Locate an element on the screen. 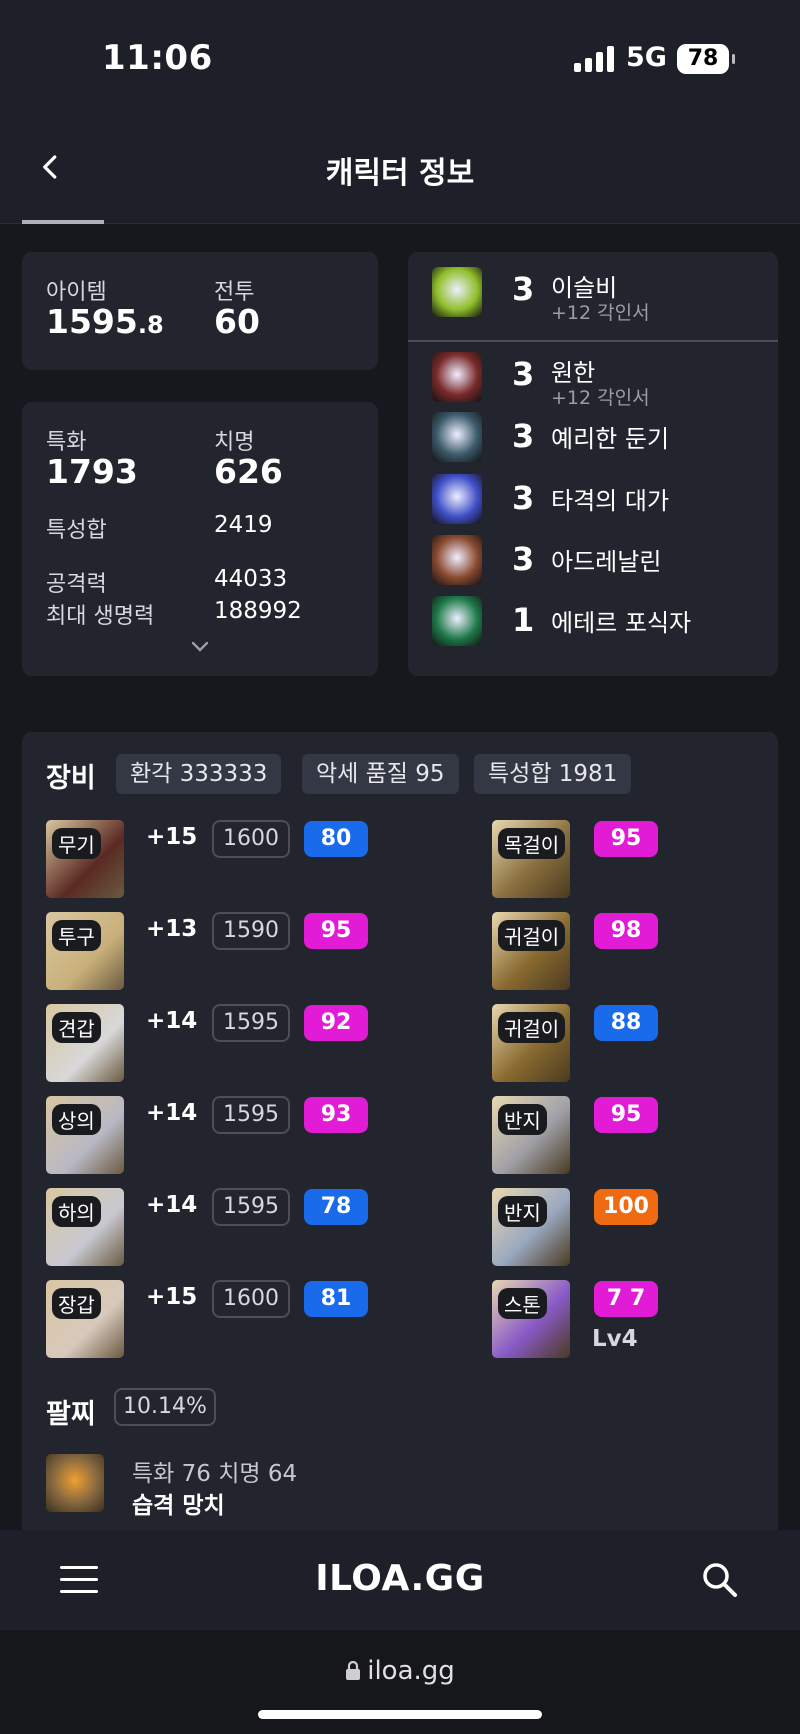 The width and height of the screenshot is (800, 1734). engraving-name: 예리한 둔기 is located at coordinates (610, 439).